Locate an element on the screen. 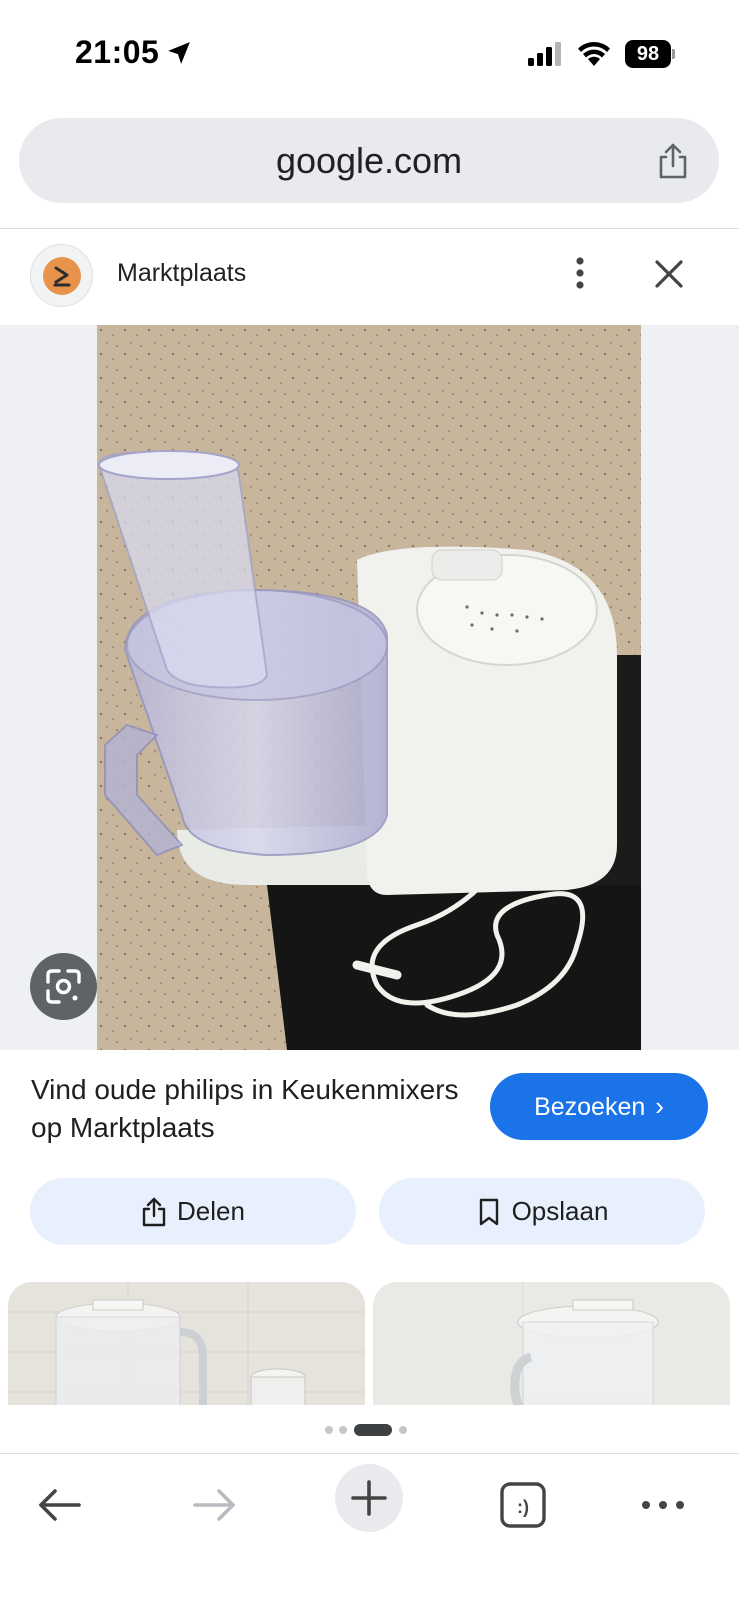 This screenshot has height=1600, width=739. status-bar: 21:05 98 is located at coordinates (369, 55).